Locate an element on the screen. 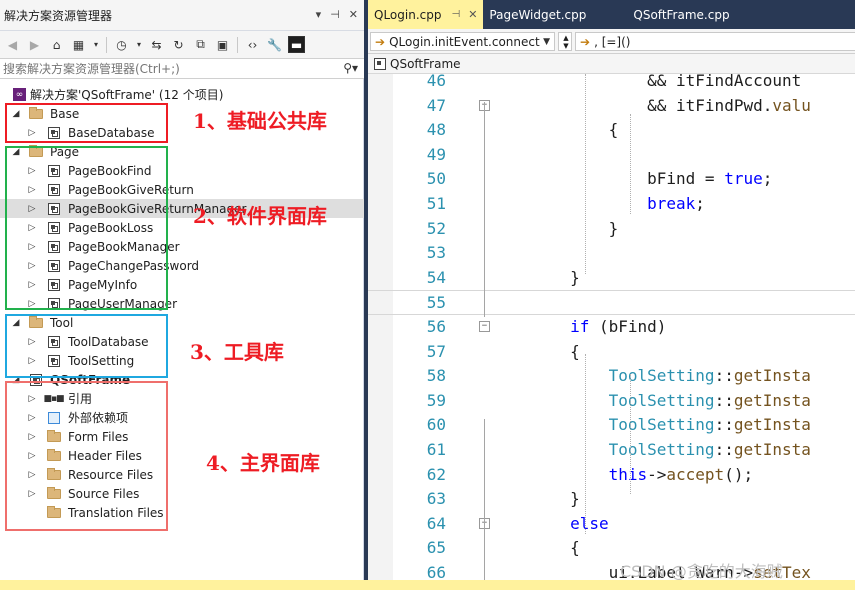  code-line: 47− && itFindPwd.valu is located at coordinates (611, 106).